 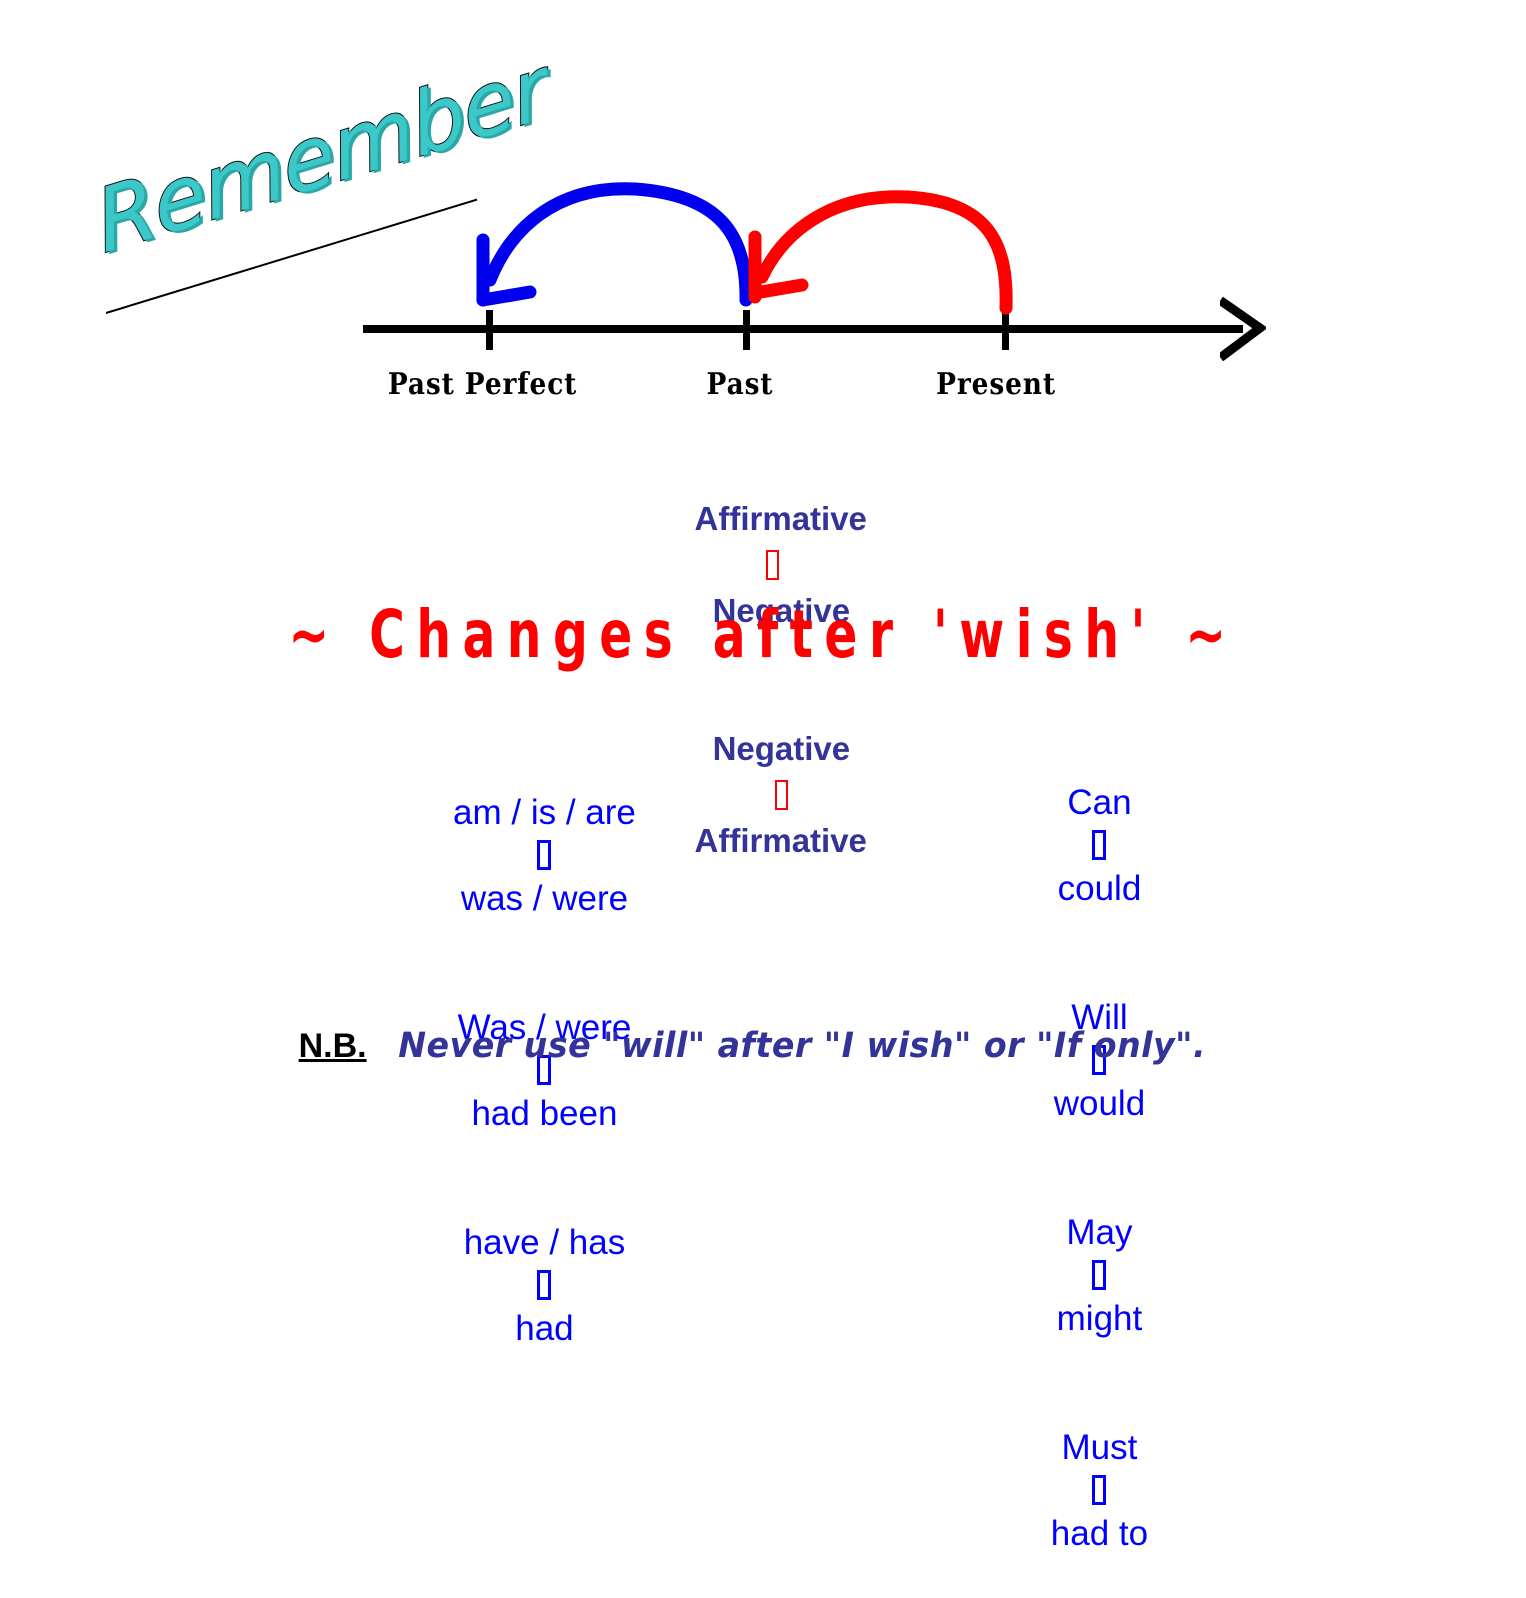 What do you see at coordinates (544, 812) in the screenshot?
I see `change-from: am / is / are` at bounding box center [544, 812].